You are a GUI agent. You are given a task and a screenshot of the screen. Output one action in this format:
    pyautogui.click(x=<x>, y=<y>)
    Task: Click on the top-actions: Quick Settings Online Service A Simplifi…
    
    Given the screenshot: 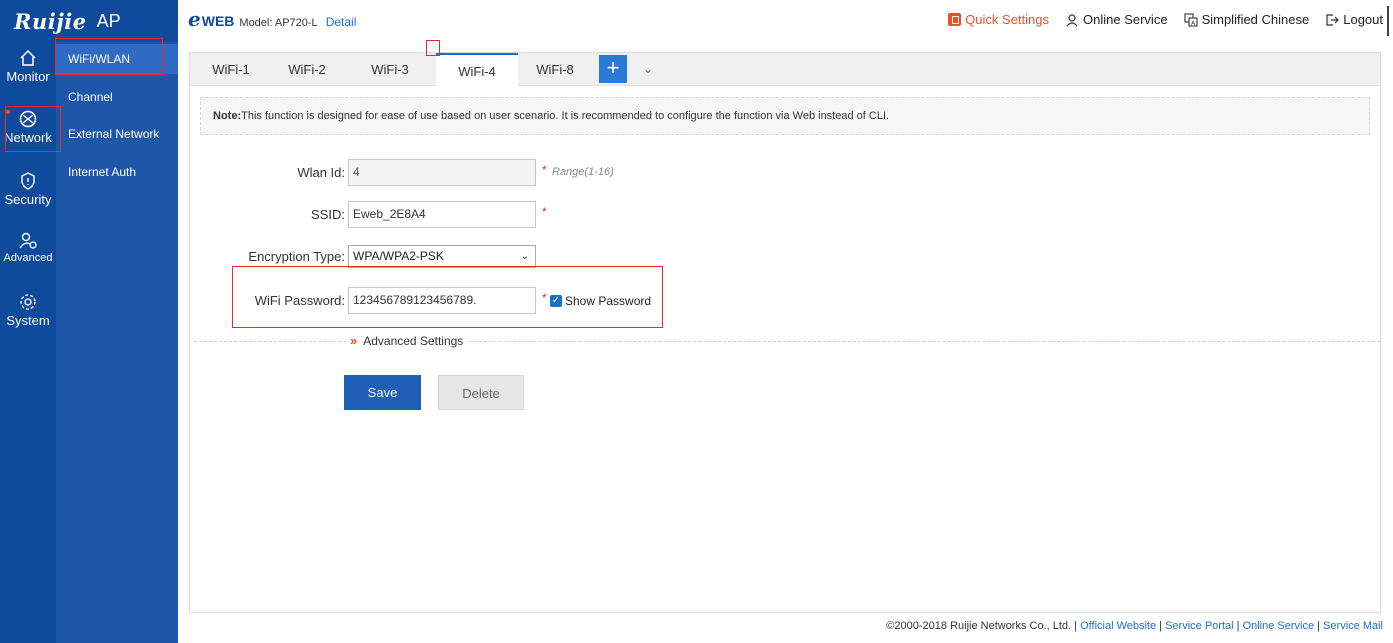 What is the action you would take?
    pyautogui.click(x=1165, y=19)
    